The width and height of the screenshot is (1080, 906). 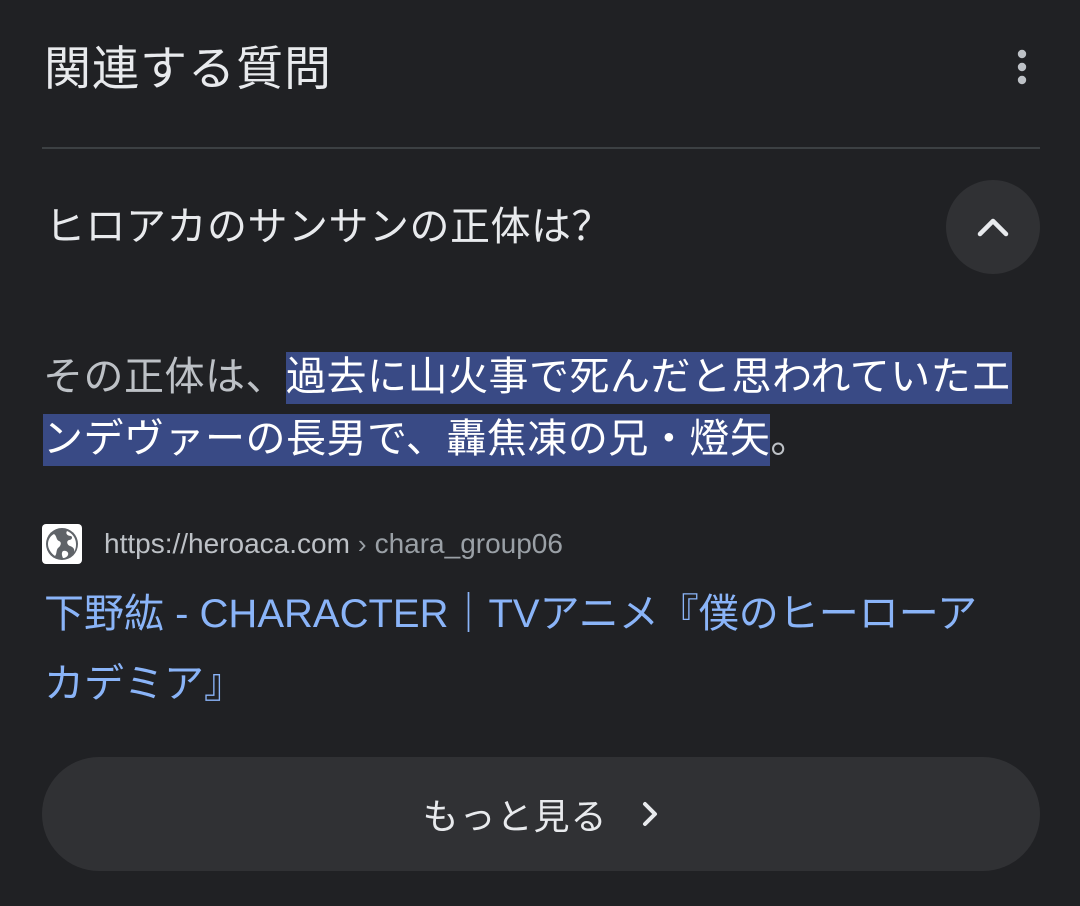 What do you see at coordinates (328, 227) in the screenshot?
I see `question-text: ヒロアカのサンサンの正体は？` at bounding box center [328, 227].